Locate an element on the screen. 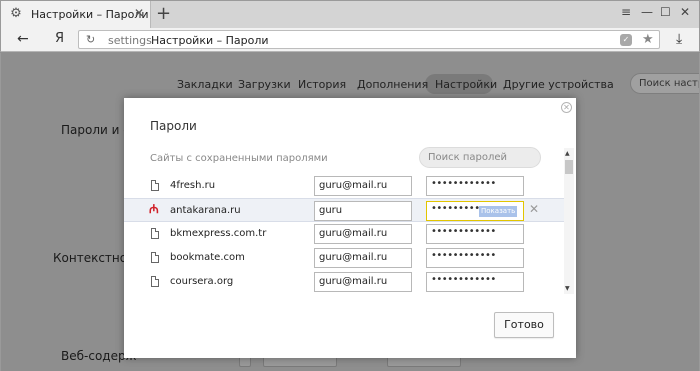  site-name: coursera.org is located at coordinates (202, 281).